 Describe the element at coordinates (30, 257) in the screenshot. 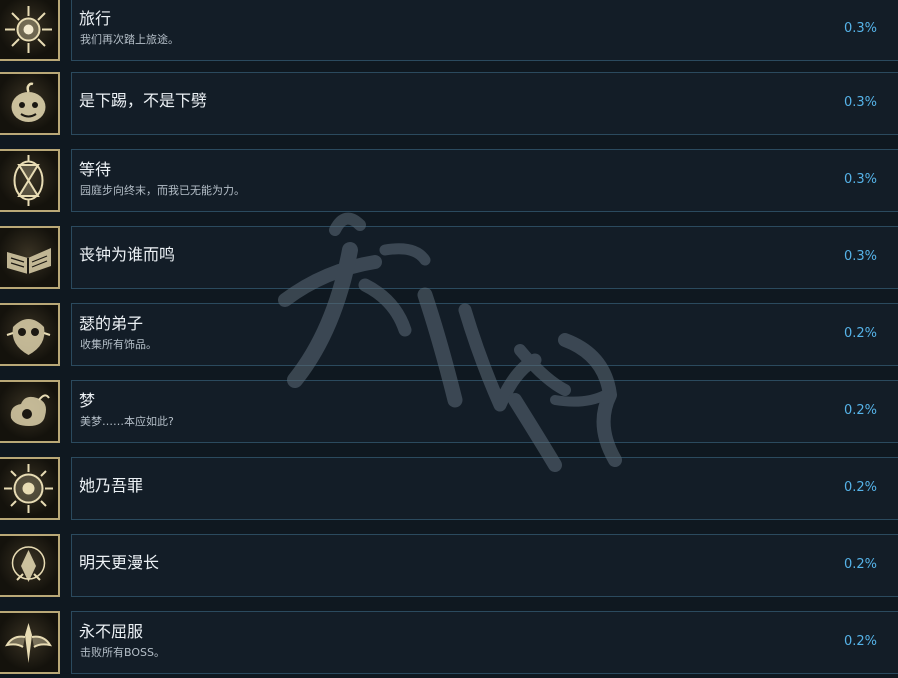

I see `open-book-icon` at that location.